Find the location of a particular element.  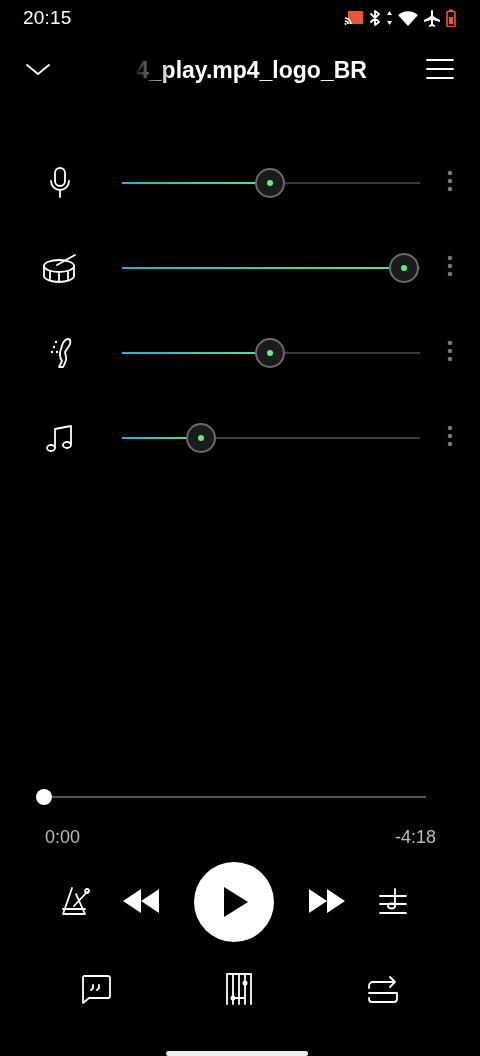

bluetooth-icon is located at coordinates (375, 18).